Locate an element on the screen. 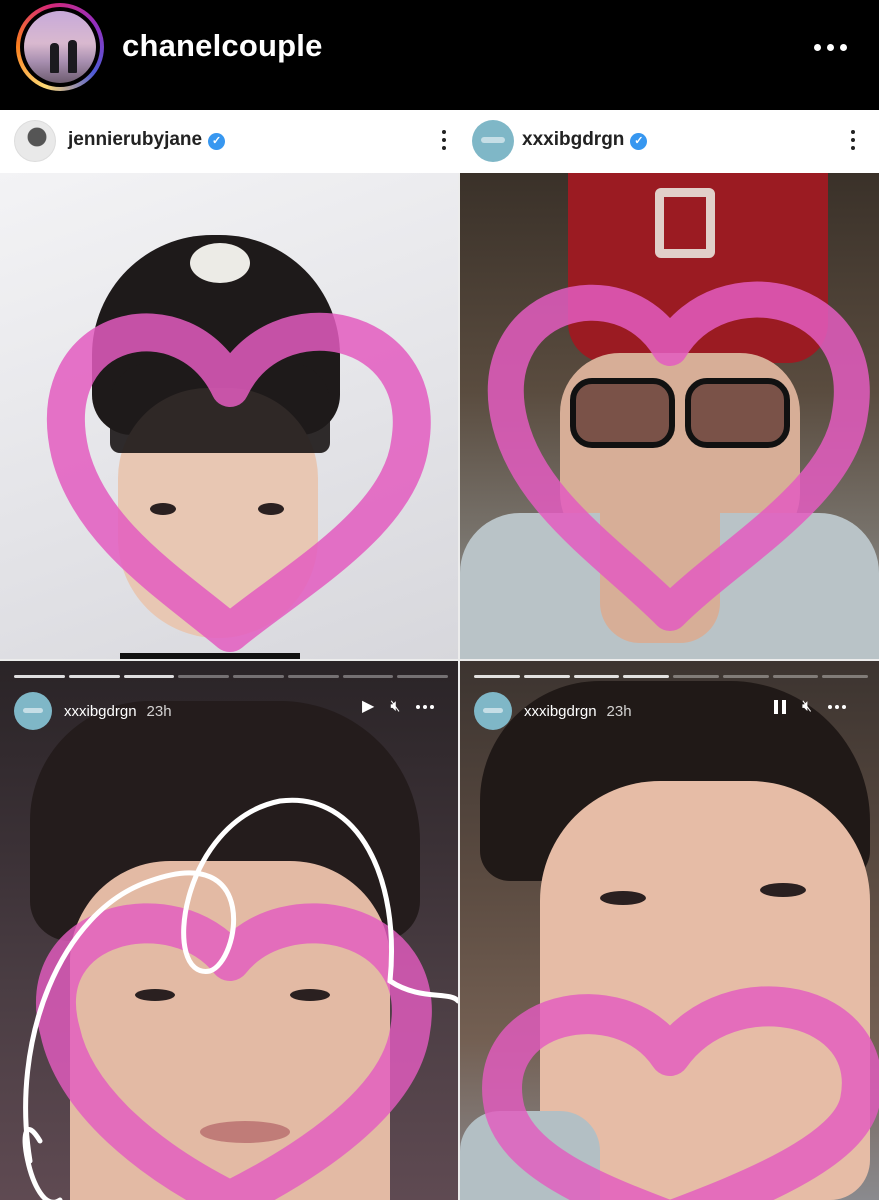 The image size is (879, 1200). story-controls: 🔇︎ is located at coordinates (810, 707).